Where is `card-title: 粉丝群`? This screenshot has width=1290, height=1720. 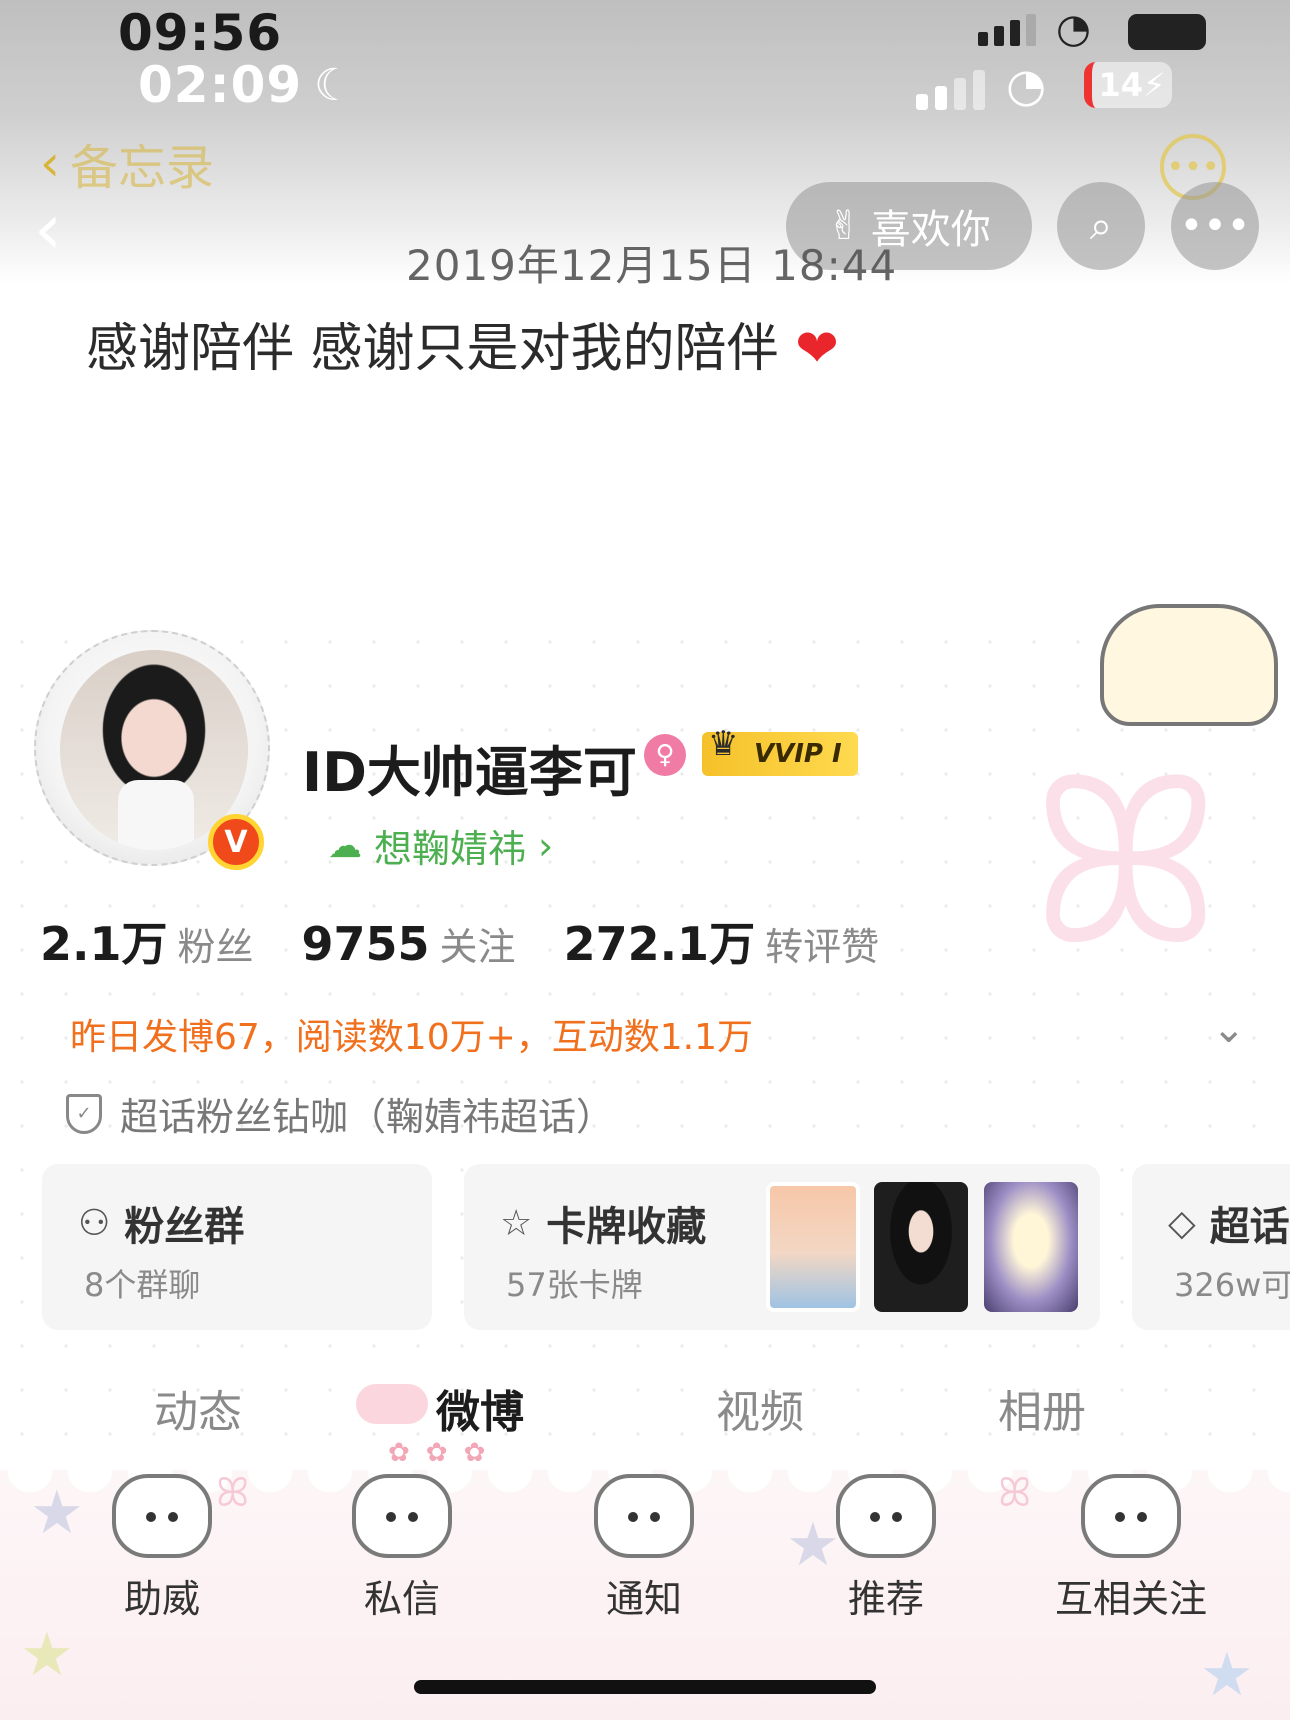
card-title: 粉丝群 is located at coordinates (184, 1227).